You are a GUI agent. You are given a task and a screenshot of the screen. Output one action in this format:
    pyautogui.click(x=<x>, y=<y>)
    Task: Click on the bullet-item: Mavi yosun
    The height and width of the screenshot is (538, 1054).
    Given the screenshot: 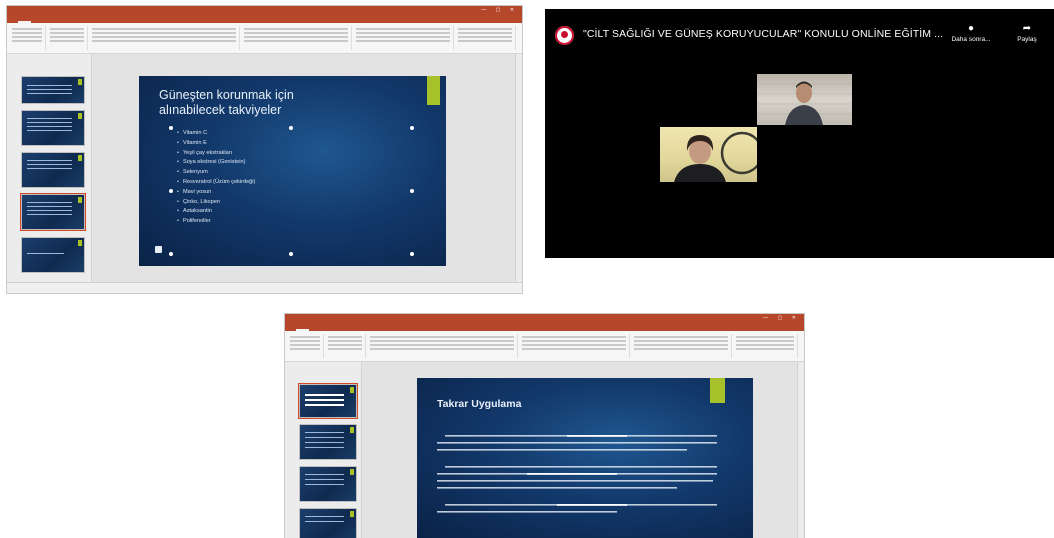 What is the action you would take?
    pyautogui.click(x=216, y=193)
    